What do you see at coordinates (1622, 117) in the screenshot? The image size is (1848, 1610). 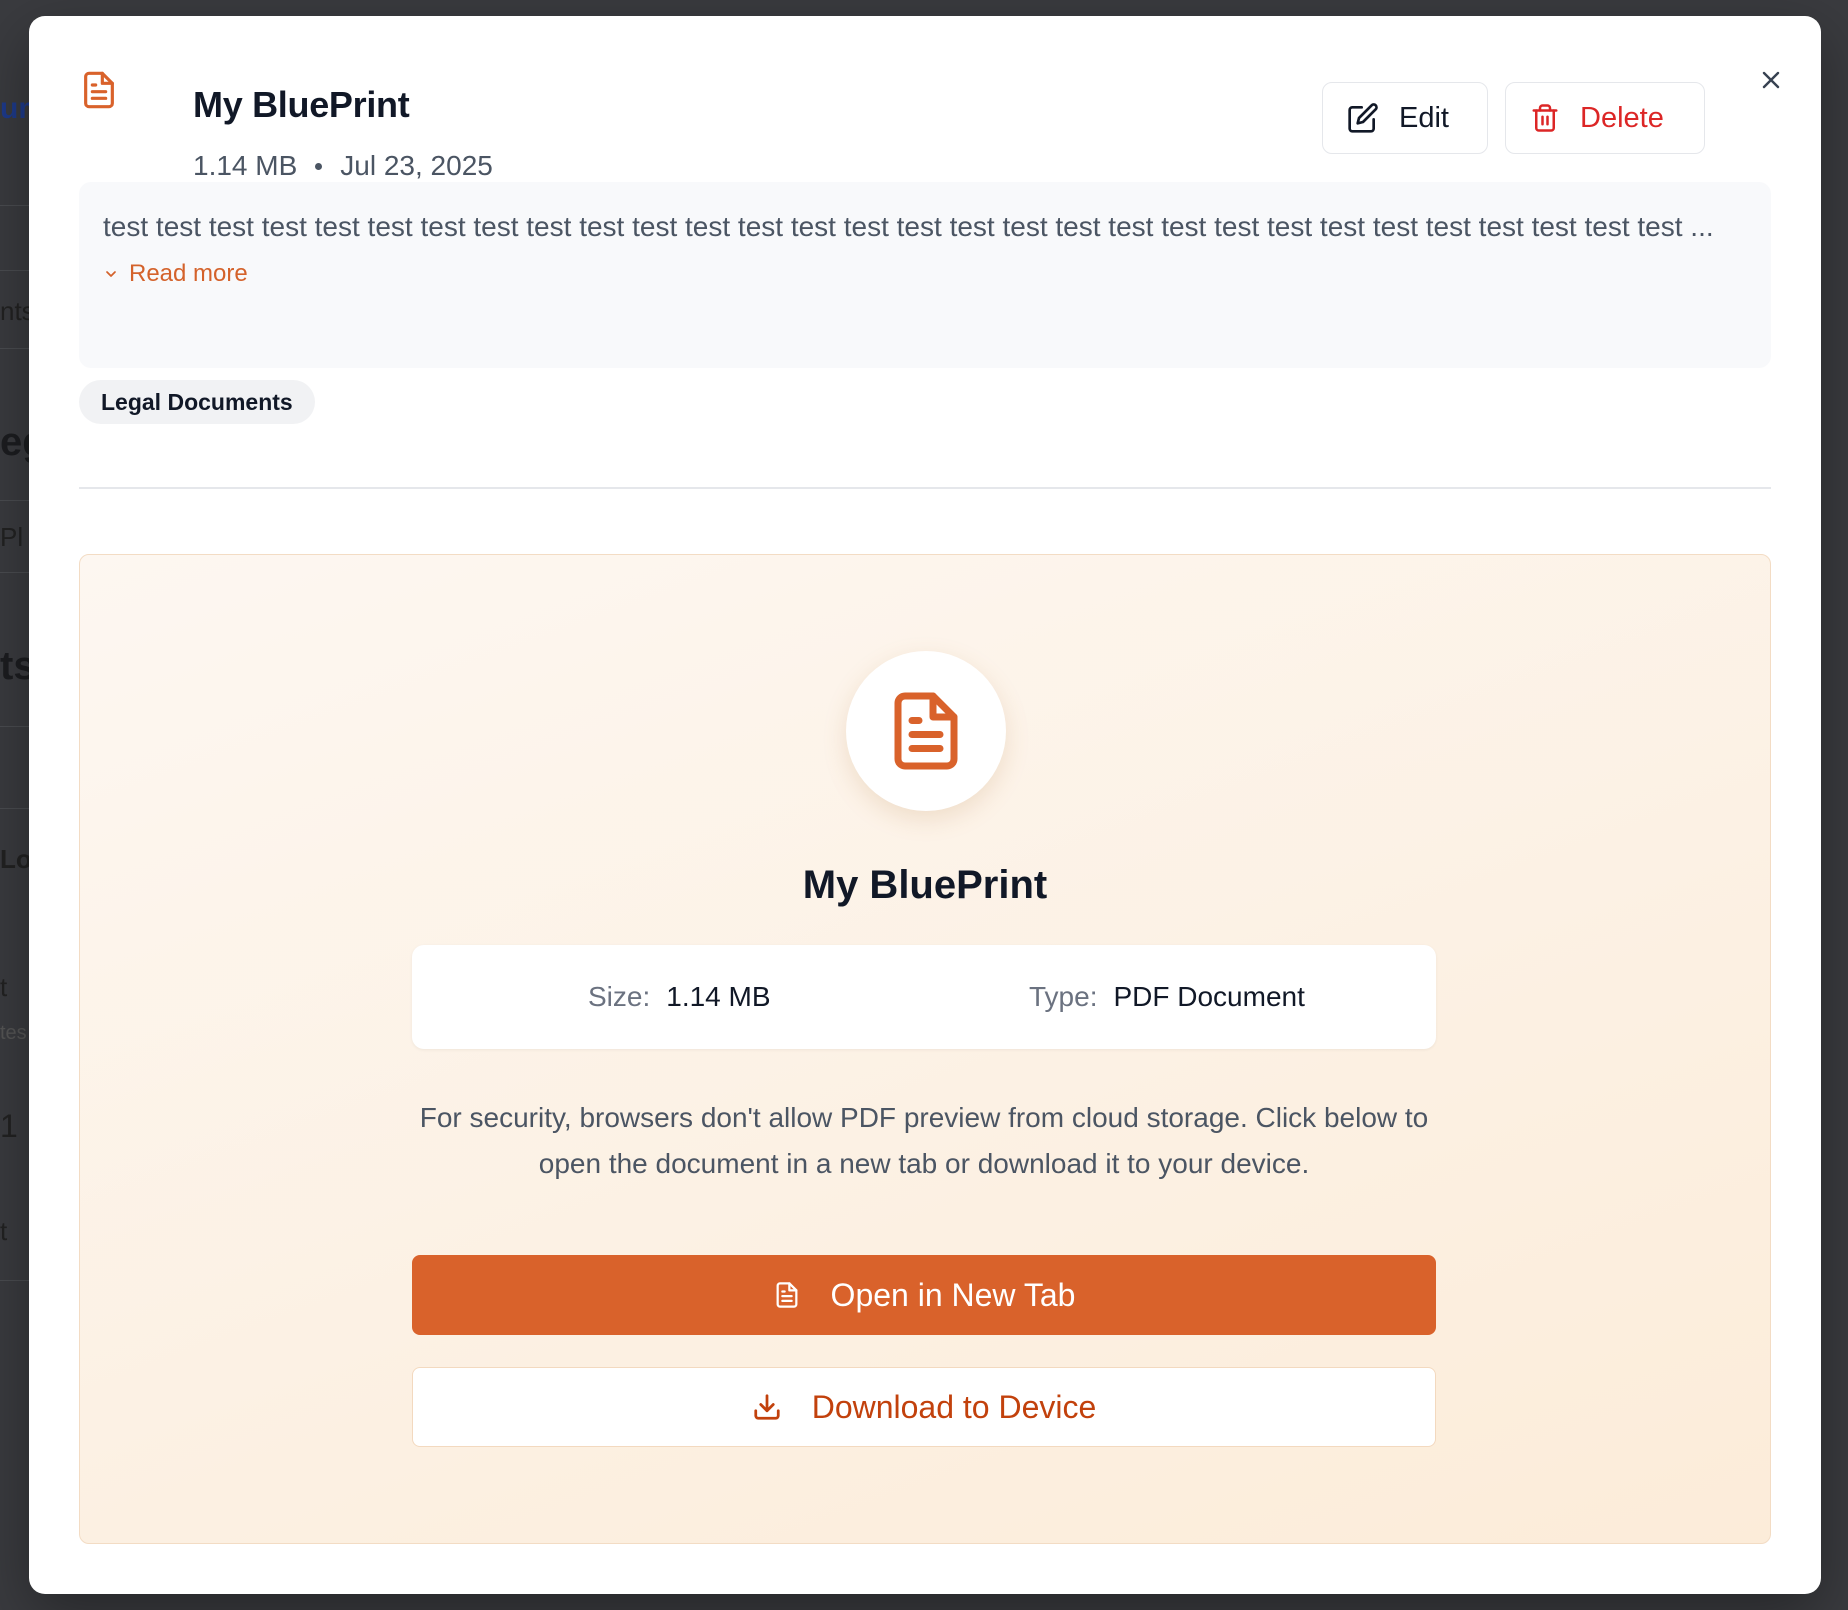 I see `delete-button-label: Delete` at bounding box center [1622, 117].